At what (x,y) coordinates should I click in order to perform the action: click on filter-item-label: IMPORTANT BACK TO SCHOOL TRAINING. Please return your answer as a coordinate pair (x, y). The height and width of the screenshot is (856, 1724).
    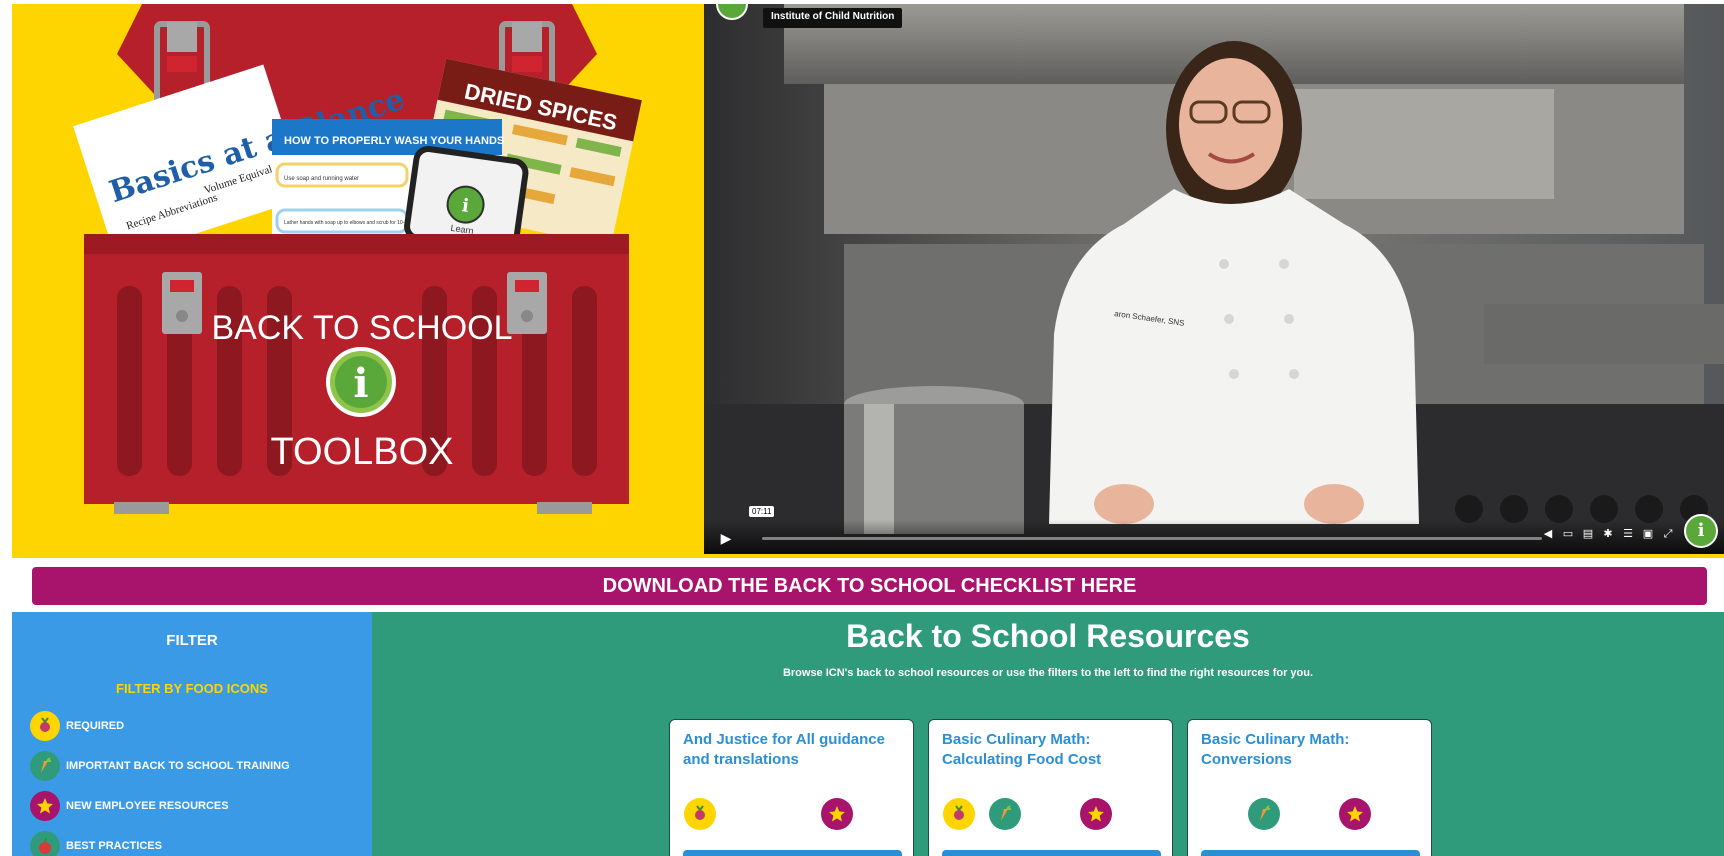
    Looking at the image, I should click on (178, 766).